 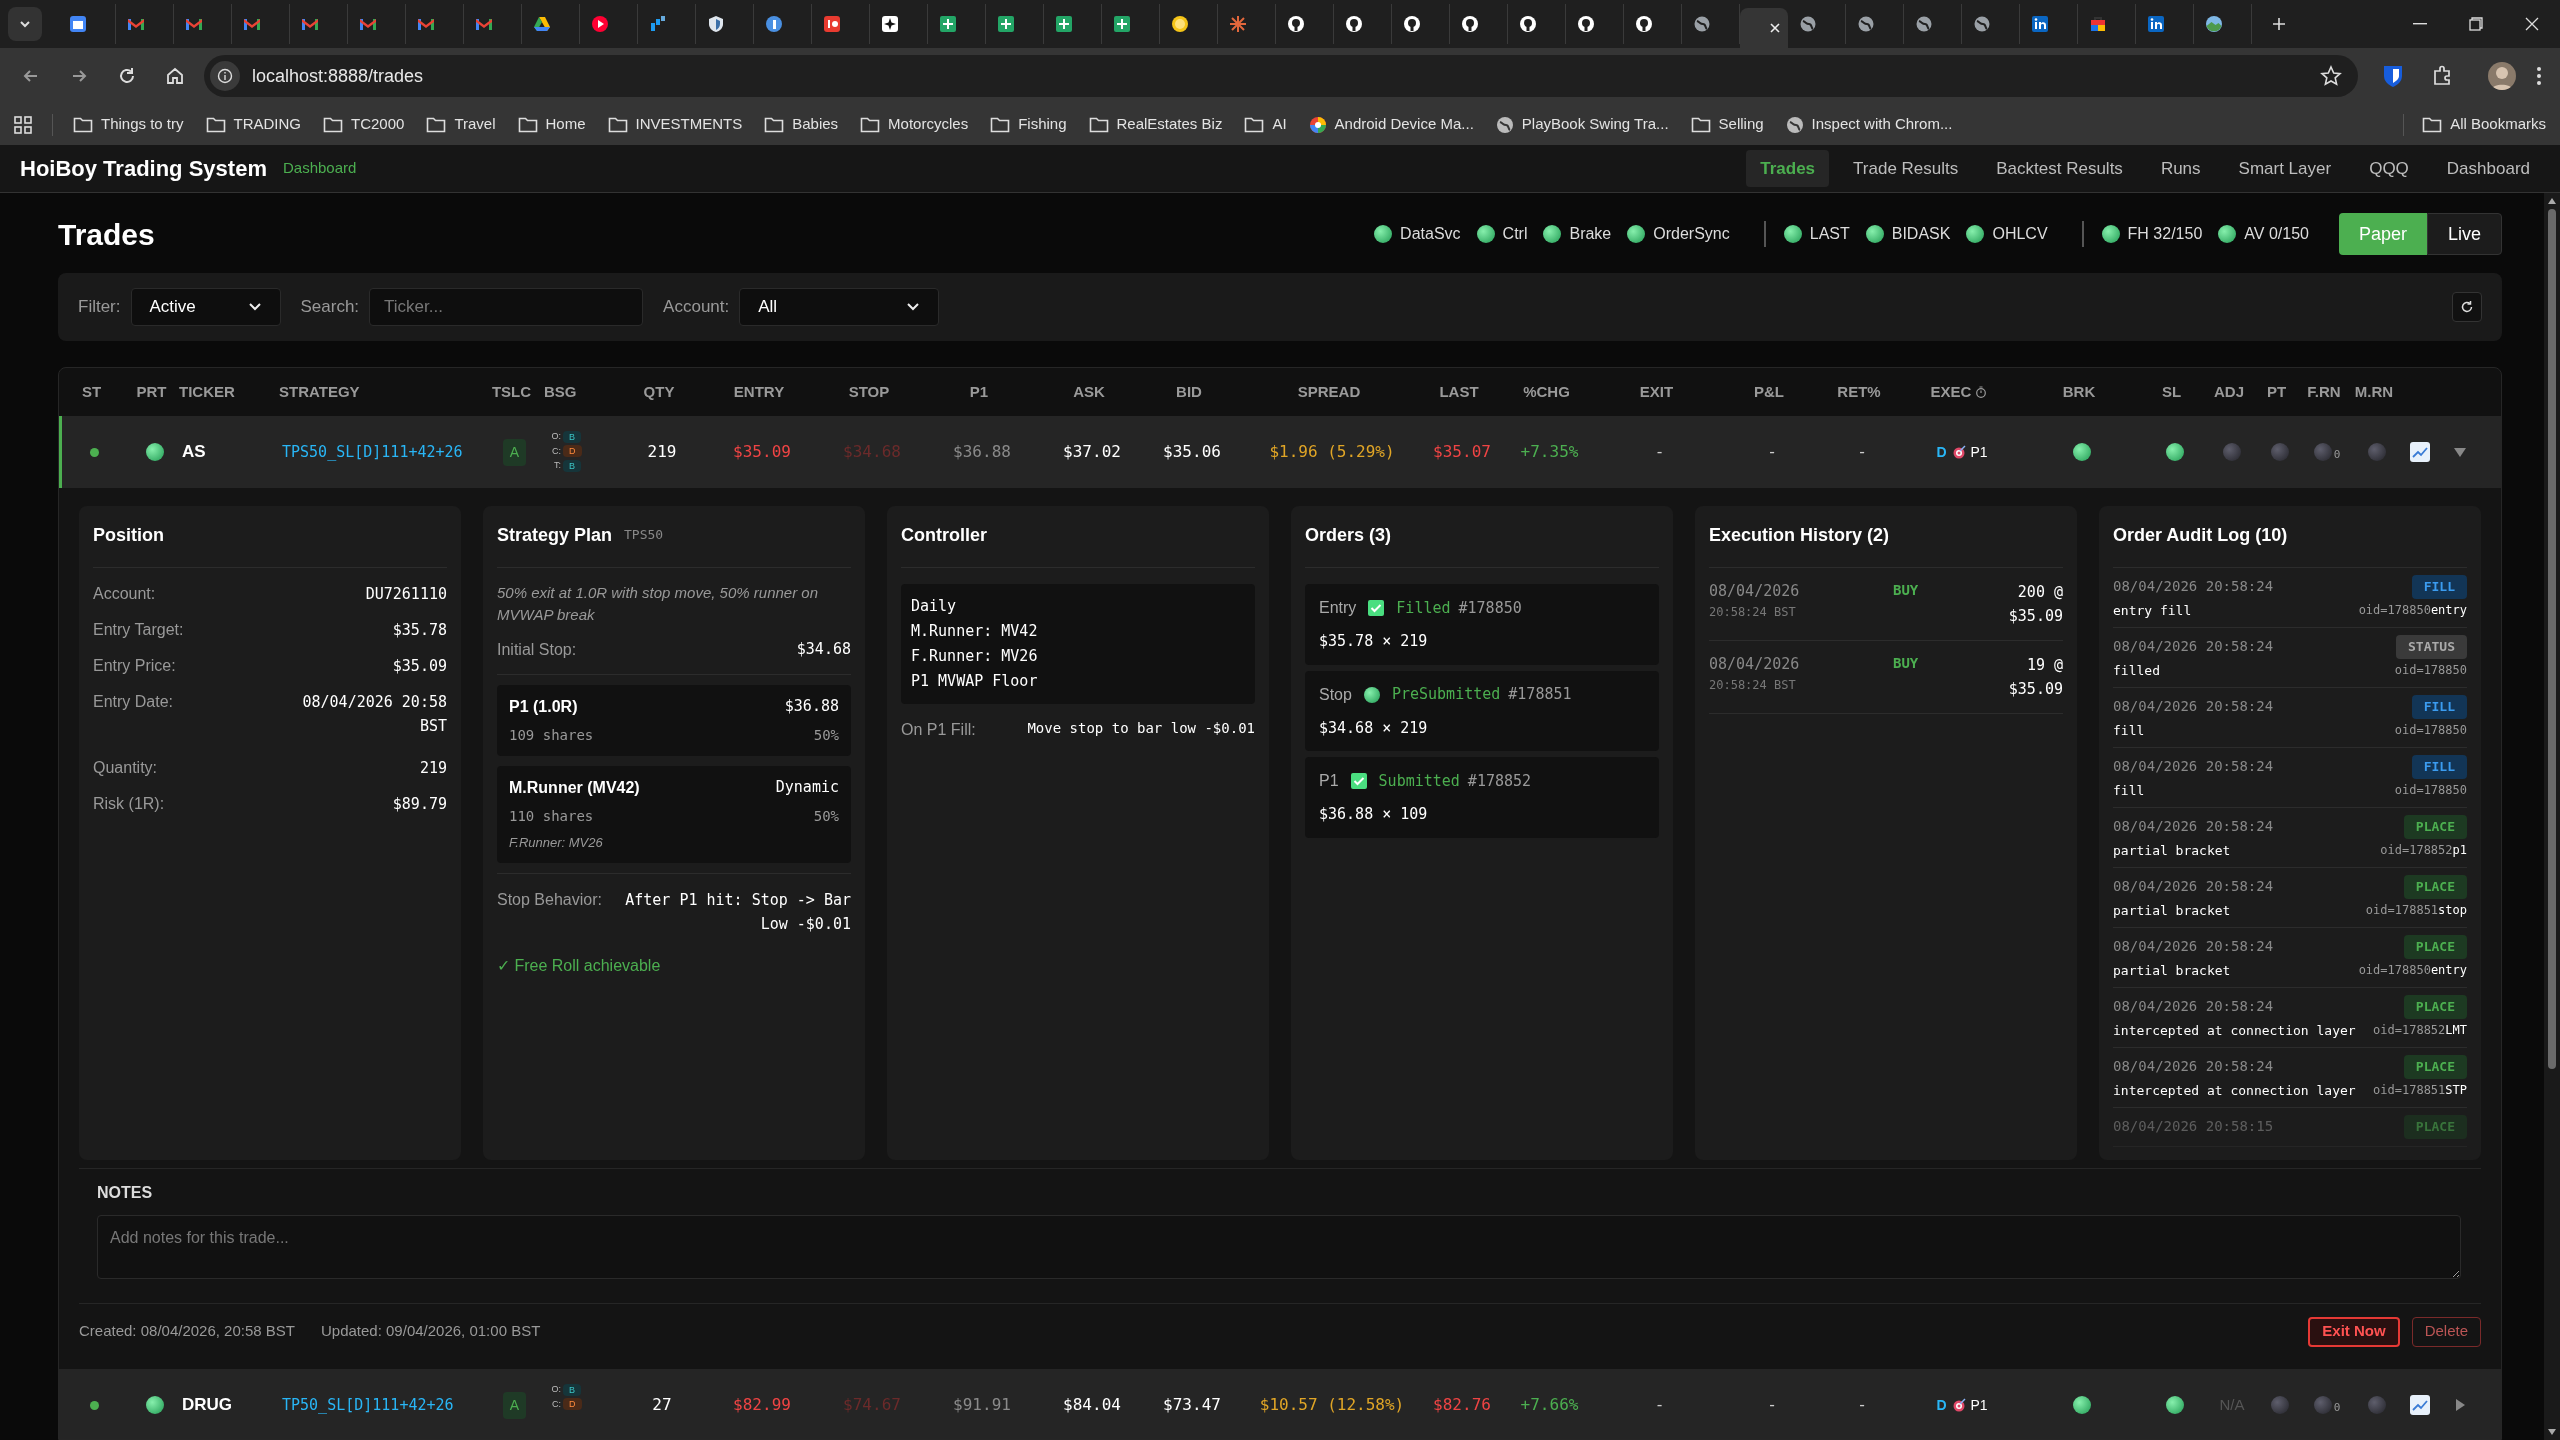 I want to click on nav-tab: Dashboard, so click(x=2488, y=168).